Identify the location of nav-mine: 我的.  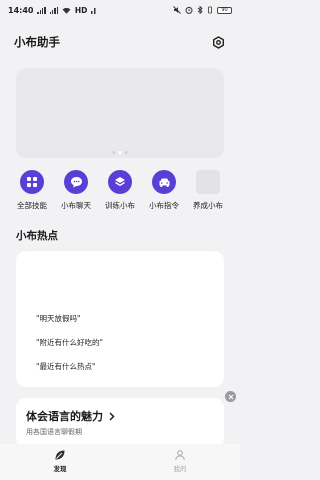
(180, 462).